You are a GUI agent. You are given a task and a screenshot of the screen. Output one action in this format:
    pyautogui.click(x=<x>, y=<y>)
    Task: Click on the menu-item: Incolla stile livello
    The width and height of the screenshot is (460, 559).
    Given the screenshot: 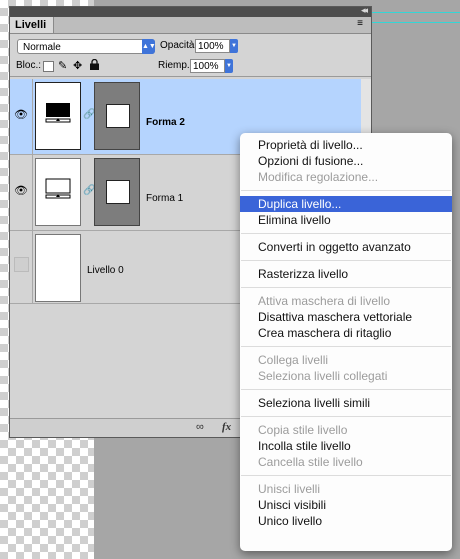 What is the action you would take?
    pyautogui.click(x=346, y=446)
    